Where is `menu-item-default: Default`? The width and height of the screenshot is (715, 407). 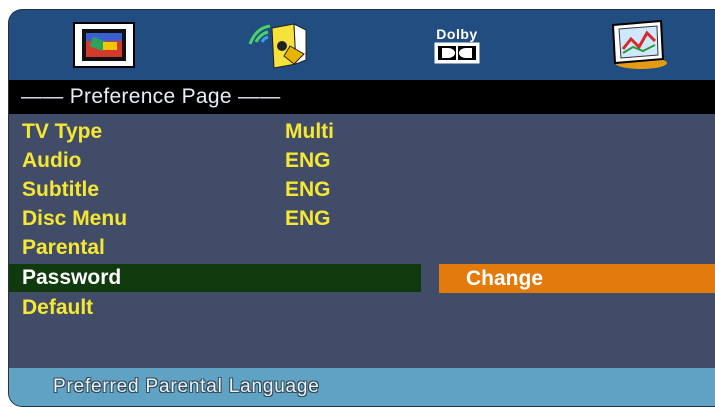
menu-item-default: Default is located at coordinates (219, 308).